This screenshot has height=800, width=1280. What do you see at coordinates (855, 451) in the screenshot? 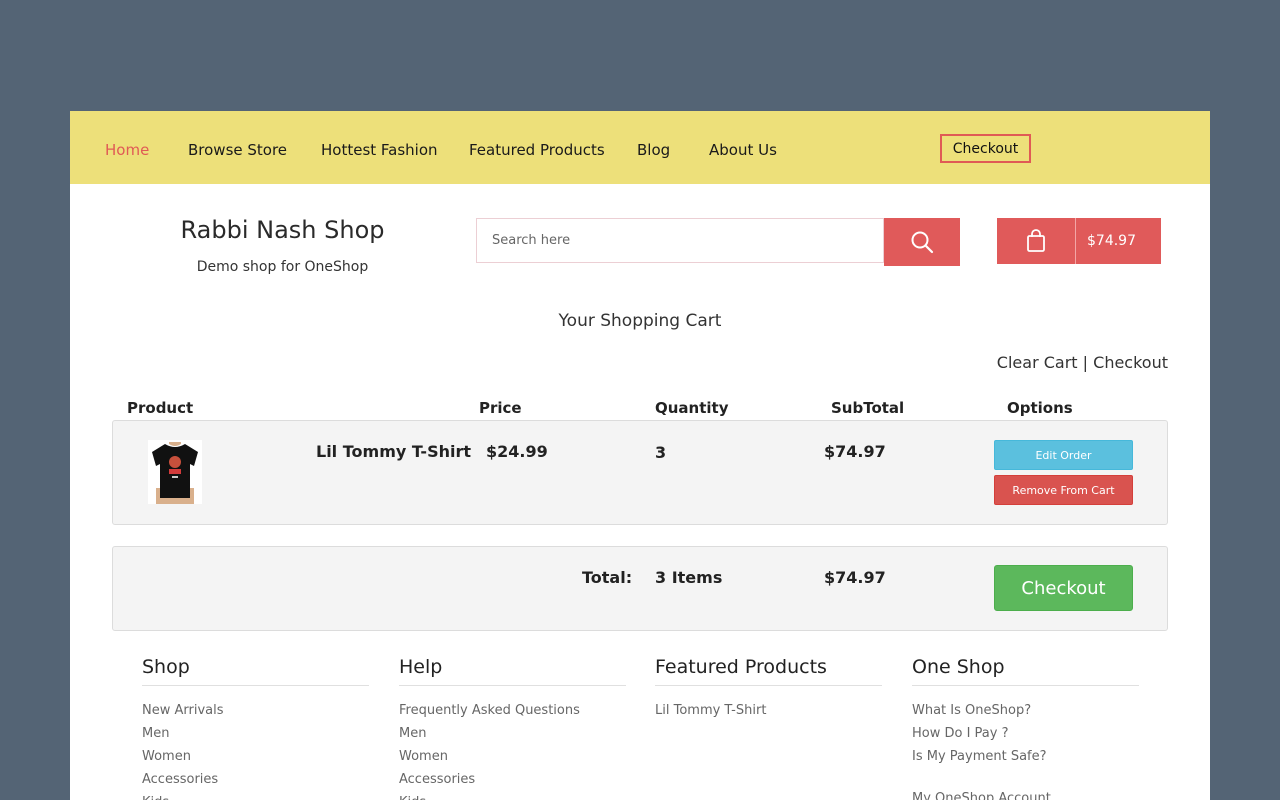
I see `product-subtotal: $74.97` at bounding box center [855, 451].